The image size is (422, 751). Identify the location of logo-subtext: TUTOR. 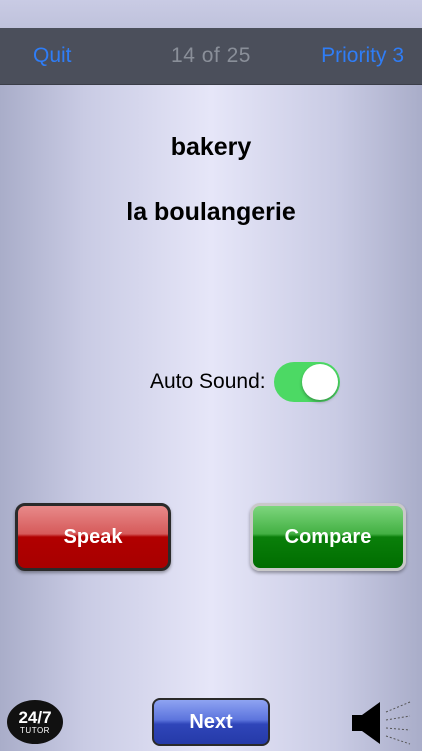
(35, 730).